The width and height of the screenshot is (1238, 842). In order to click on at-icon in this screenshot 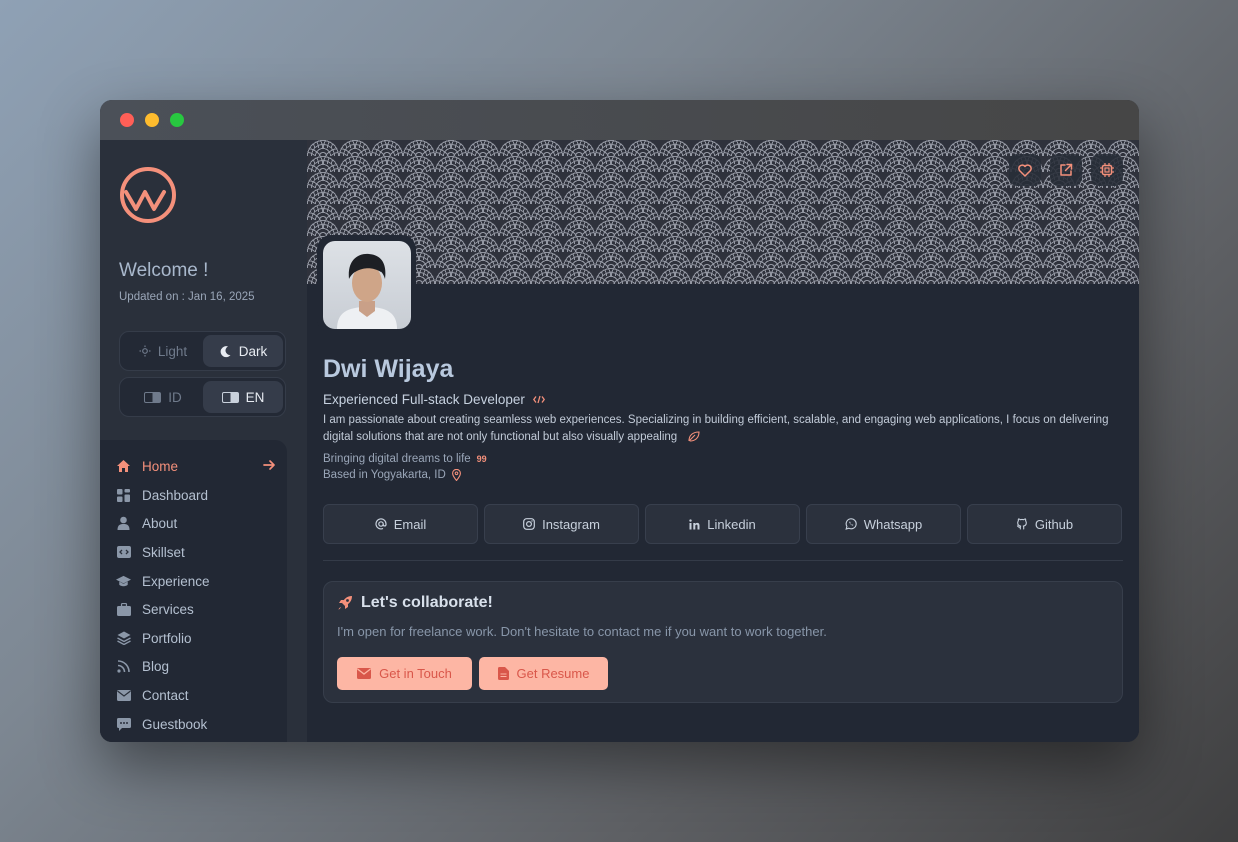, I will do `click(381, 524)`.